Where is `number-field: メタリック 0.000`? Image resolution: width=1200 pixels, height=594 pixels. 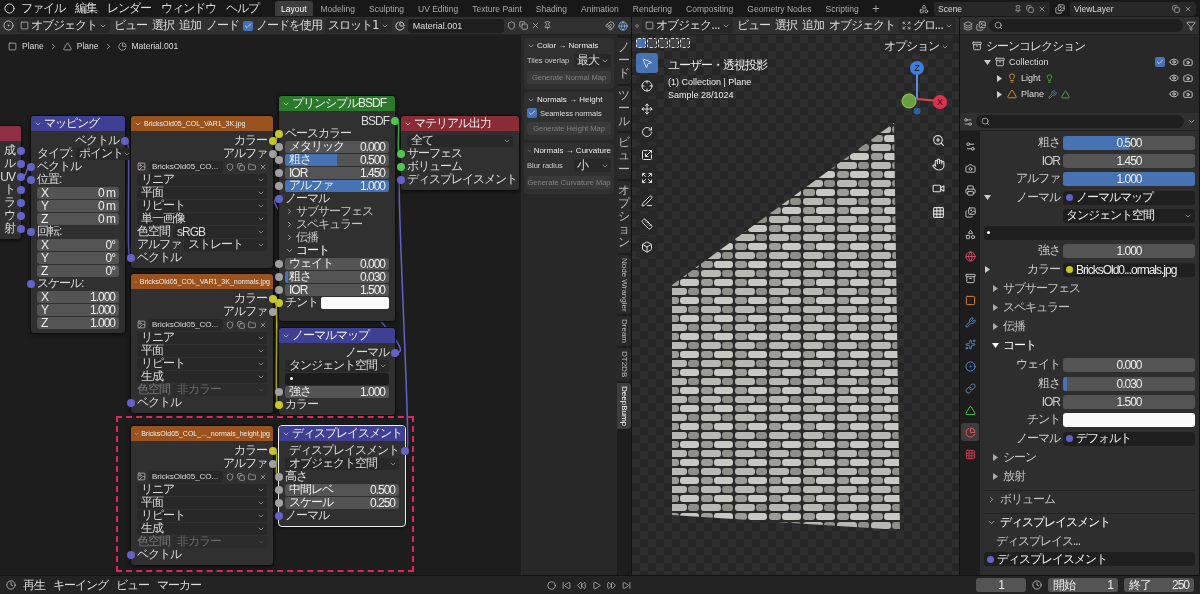
number-field: メタリック 0.000 is located at coordinates (337, 146).